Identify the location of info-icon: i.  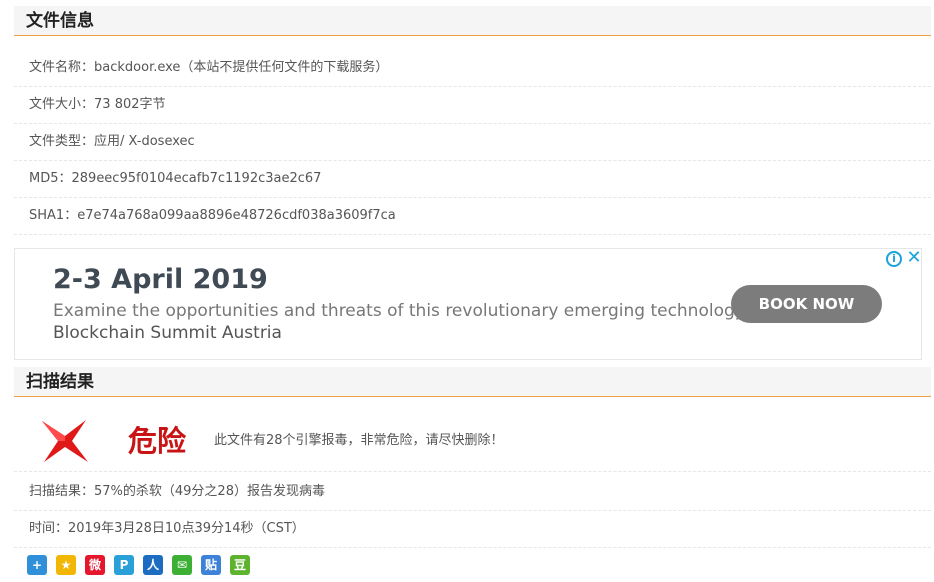
(894, 259).